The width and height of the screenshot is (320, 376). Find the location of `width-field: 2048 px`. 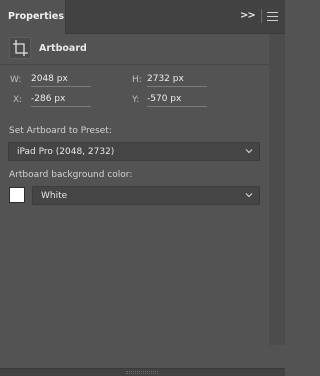

width-field: 2048 px is located at coordinates (61, 80).